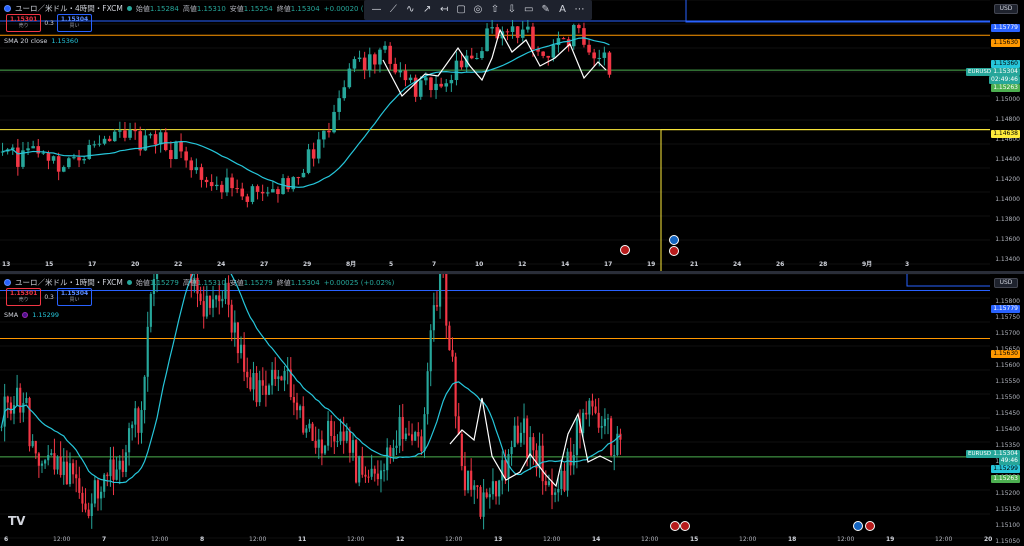 The image size is (1024, 546). What do you see at coordinates (674, 251) in the screenshot?
I see `economic-event-icon` at bounding box center [674, 251].